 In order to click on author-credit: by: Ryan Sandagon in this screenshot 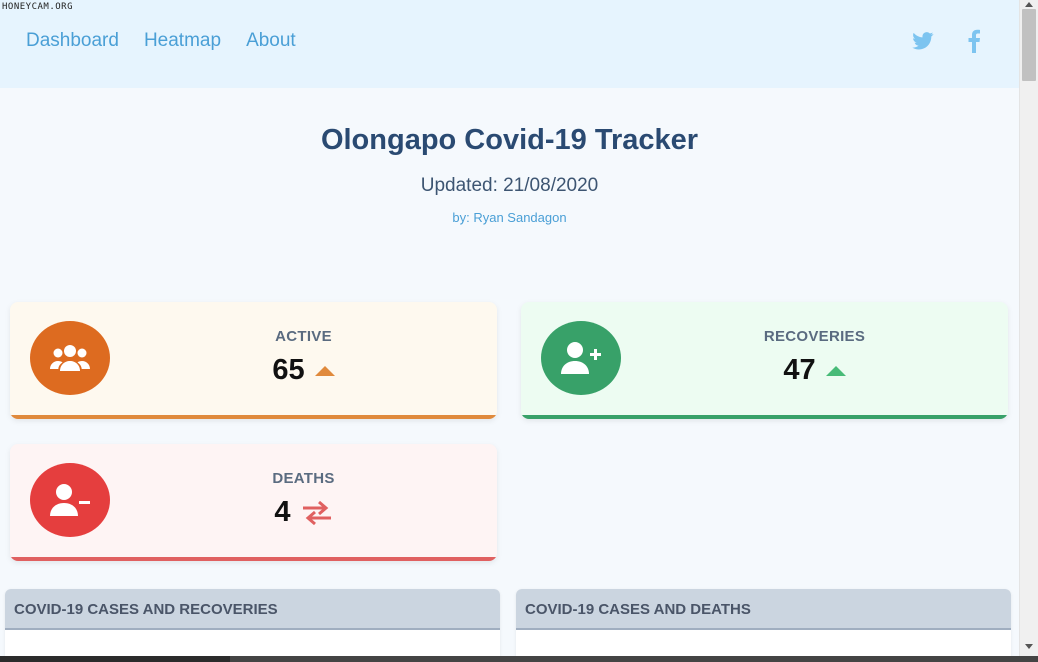, I will do `click(509, 217)`.